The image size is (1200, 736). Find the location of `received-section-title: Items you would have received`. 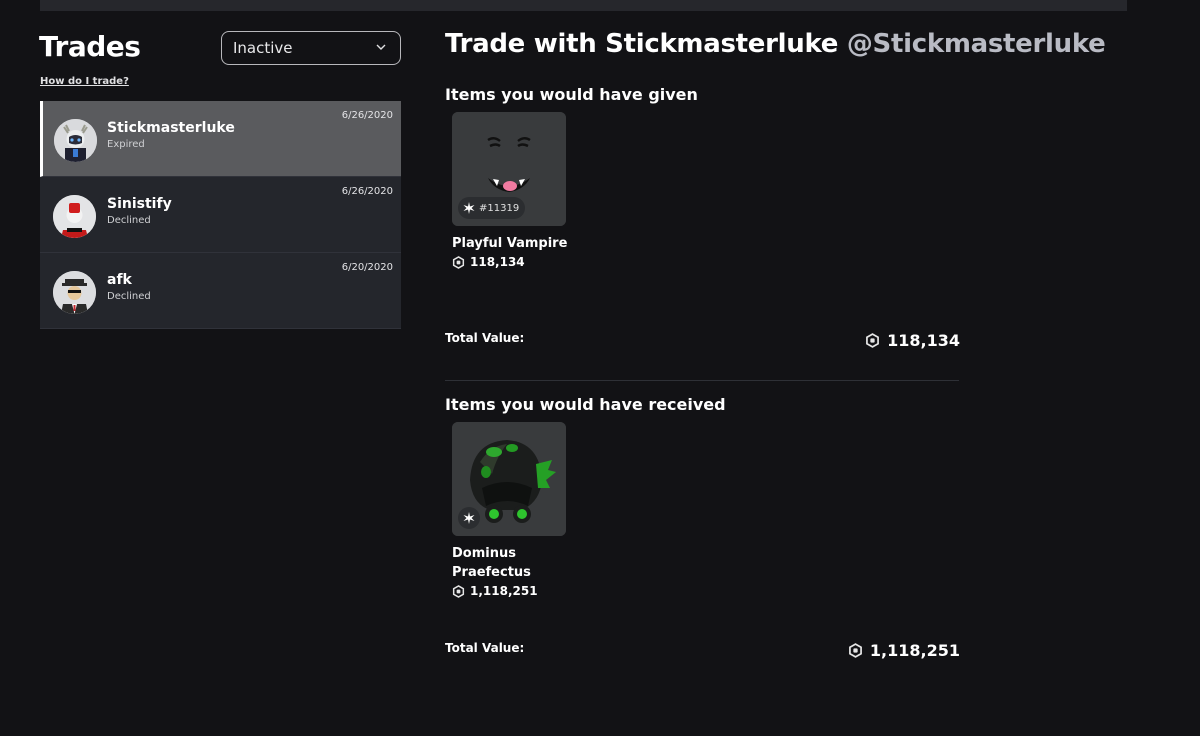

received-section-title: Items you would have received is located at coordinates (585, 404).